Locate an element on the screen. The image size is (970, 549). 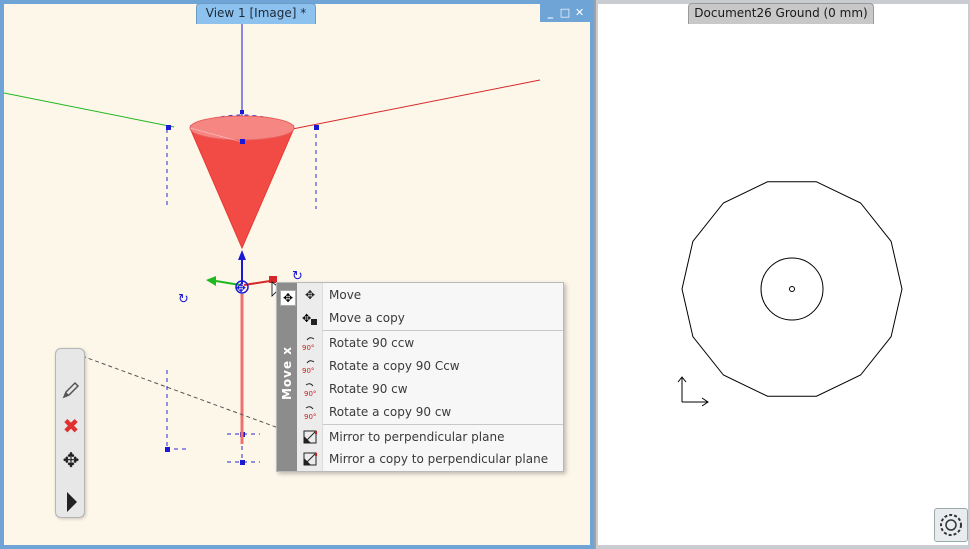
view-1-window-controls: _ □ ✕ is located at coordinates (565, 13).